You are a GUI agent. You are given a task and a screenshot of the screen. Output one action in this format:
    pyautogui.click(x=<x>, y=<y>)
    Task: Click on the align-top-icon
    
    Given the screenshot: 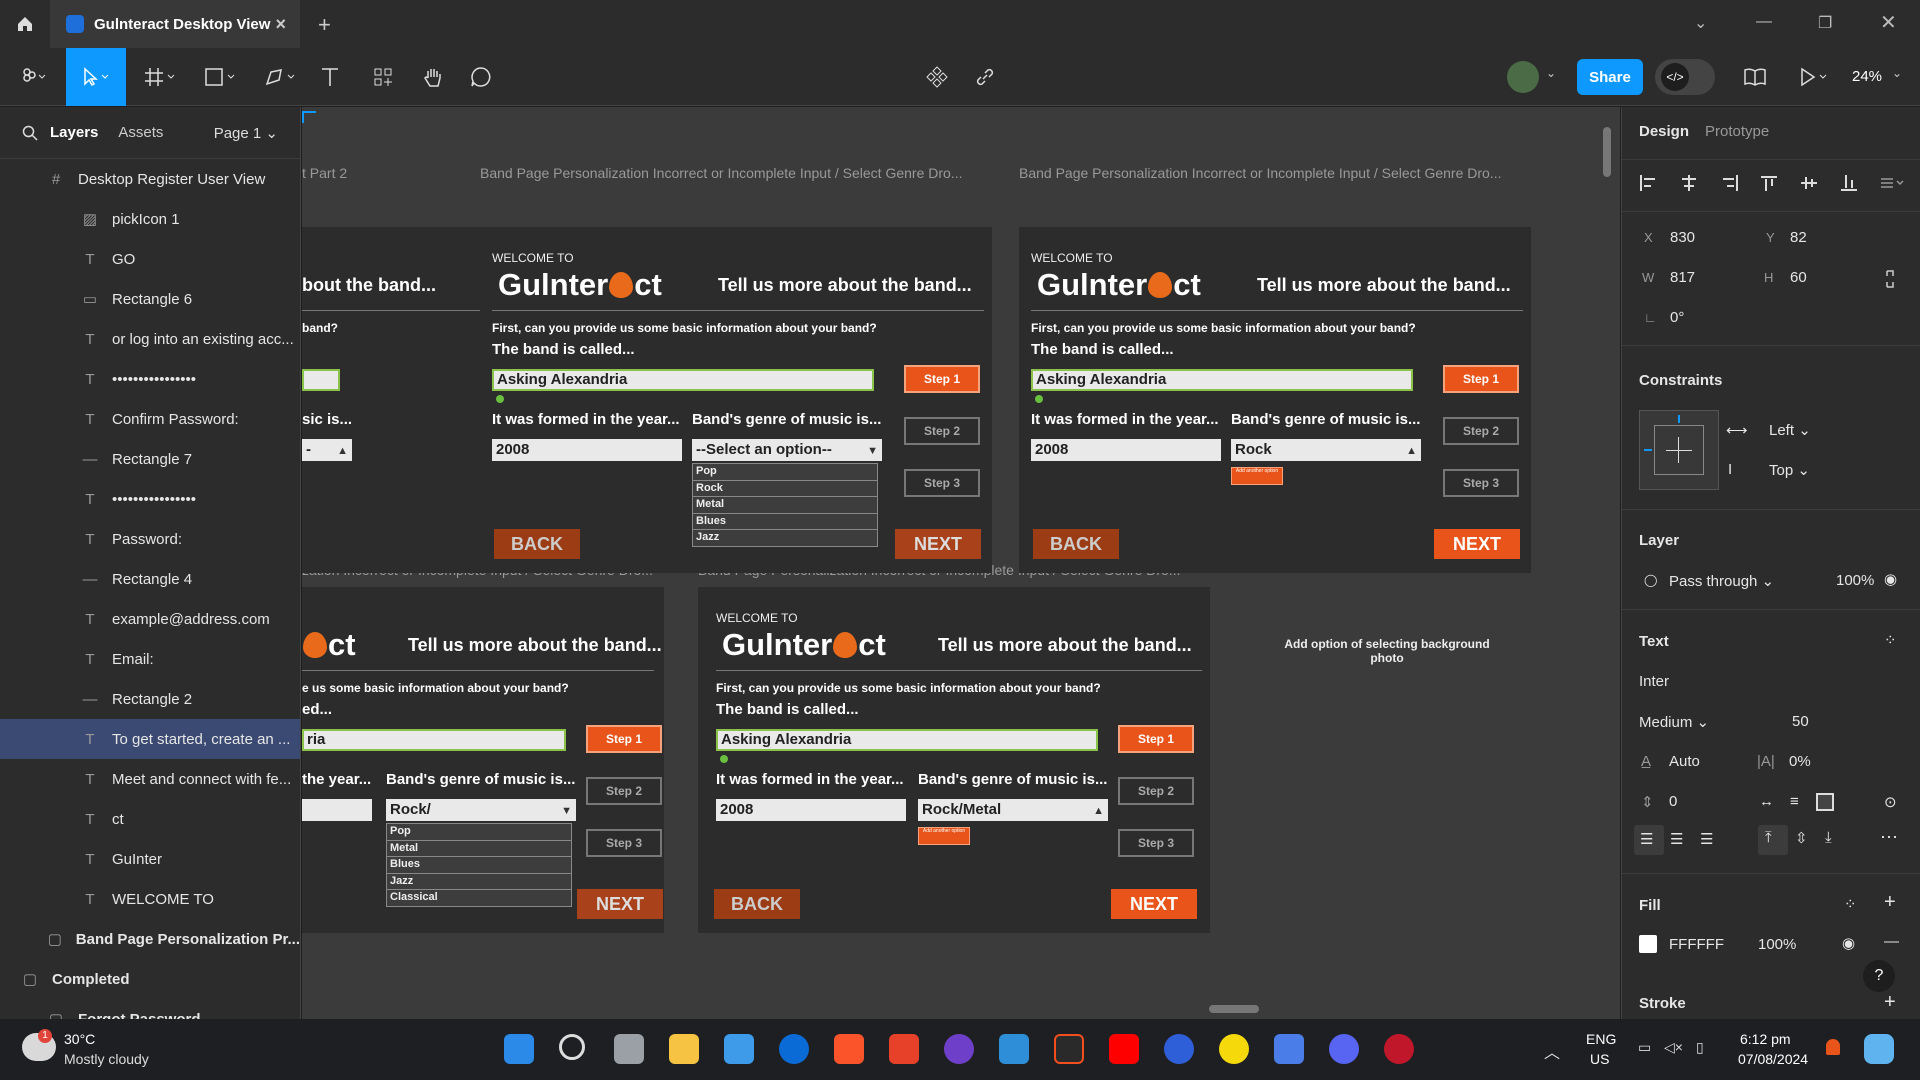 What is the action you would take?
    pyautogui.click(x=1769, y=185)
    